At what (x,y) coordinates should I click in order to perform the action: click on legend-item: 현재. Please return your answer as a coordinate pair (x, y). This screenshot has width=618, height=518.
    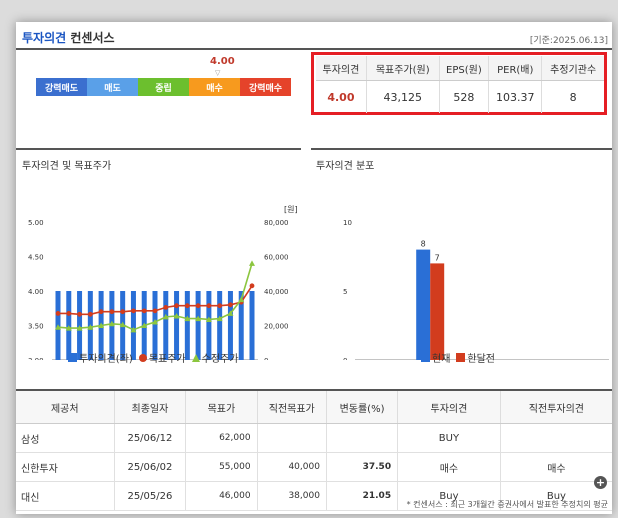
    Looking at the image, I should click on (435, 357).